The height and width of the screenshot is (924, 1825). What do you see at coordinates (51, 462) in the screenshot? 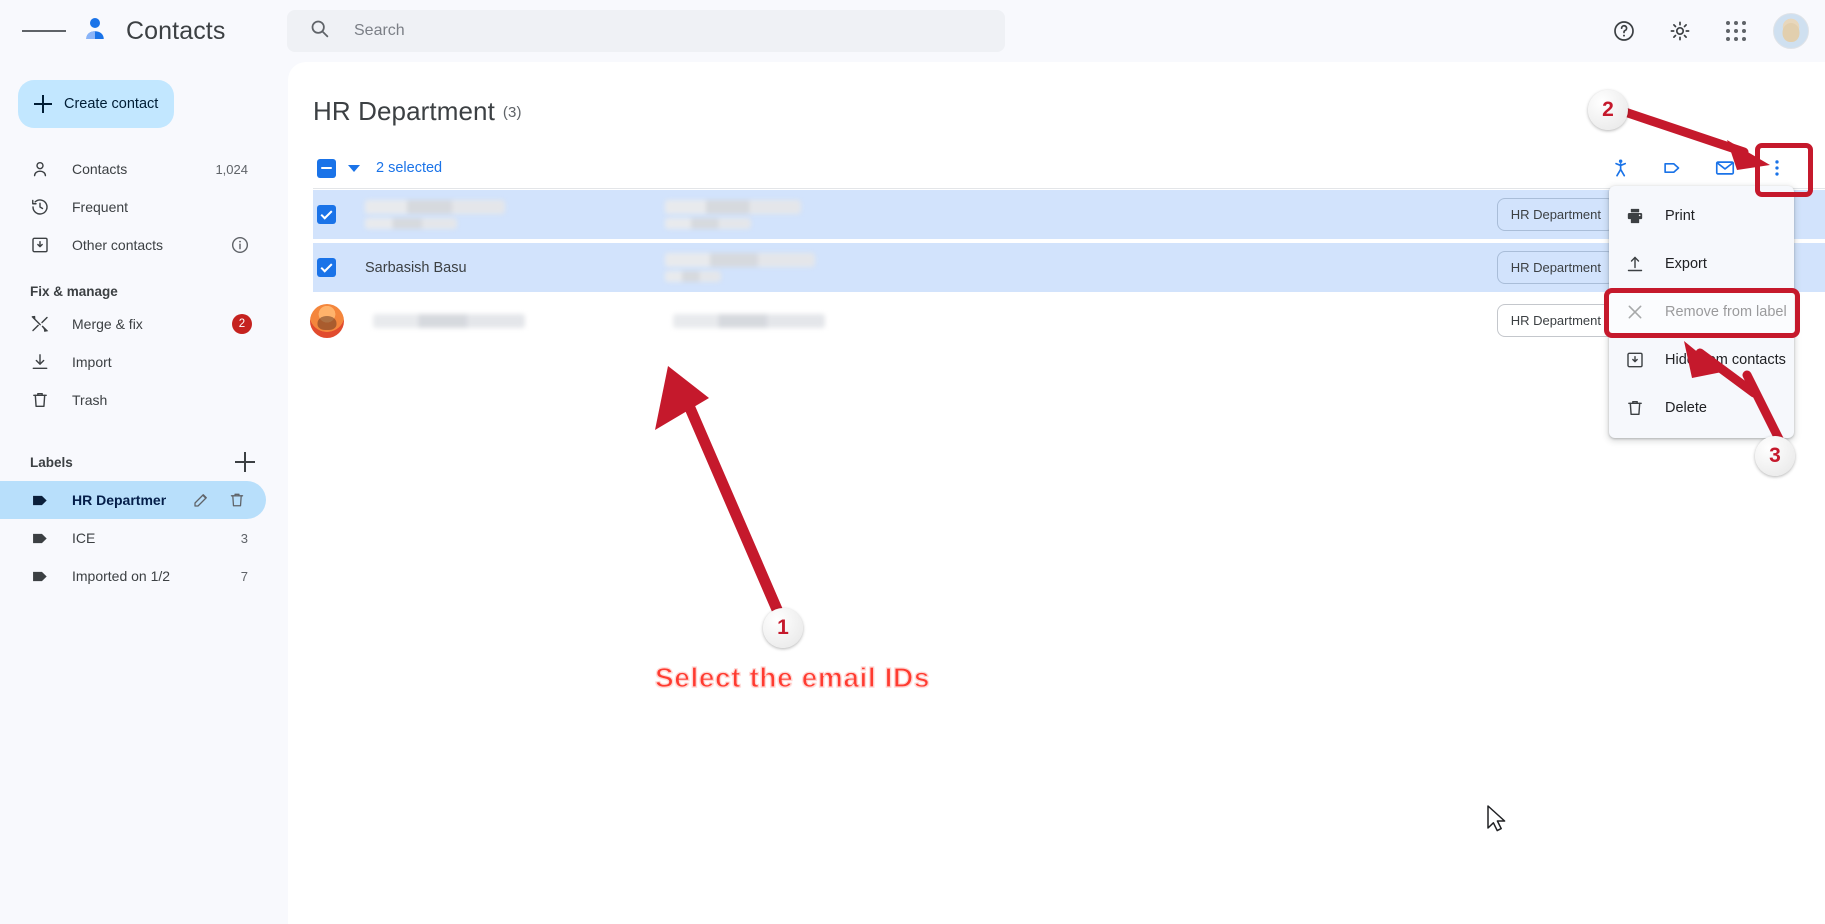
I see `labels-title: Labels` at bounding box center [51, 462].